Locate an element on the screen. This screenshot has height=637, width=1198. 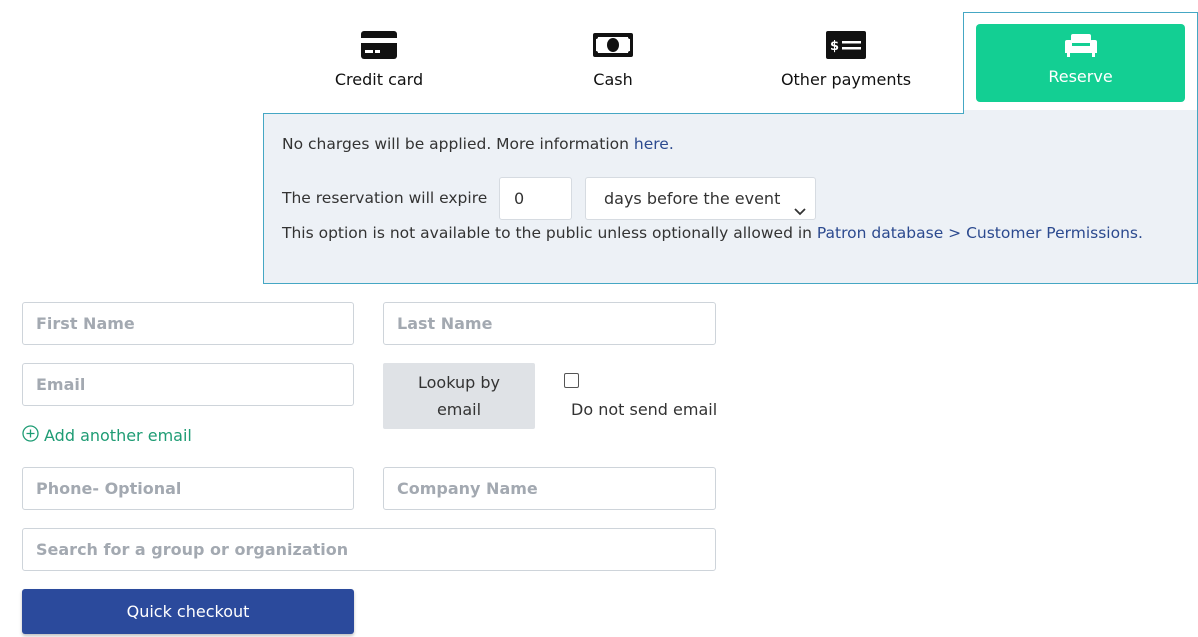
last-name-field: Last Name is located at coordinates (549, 323).